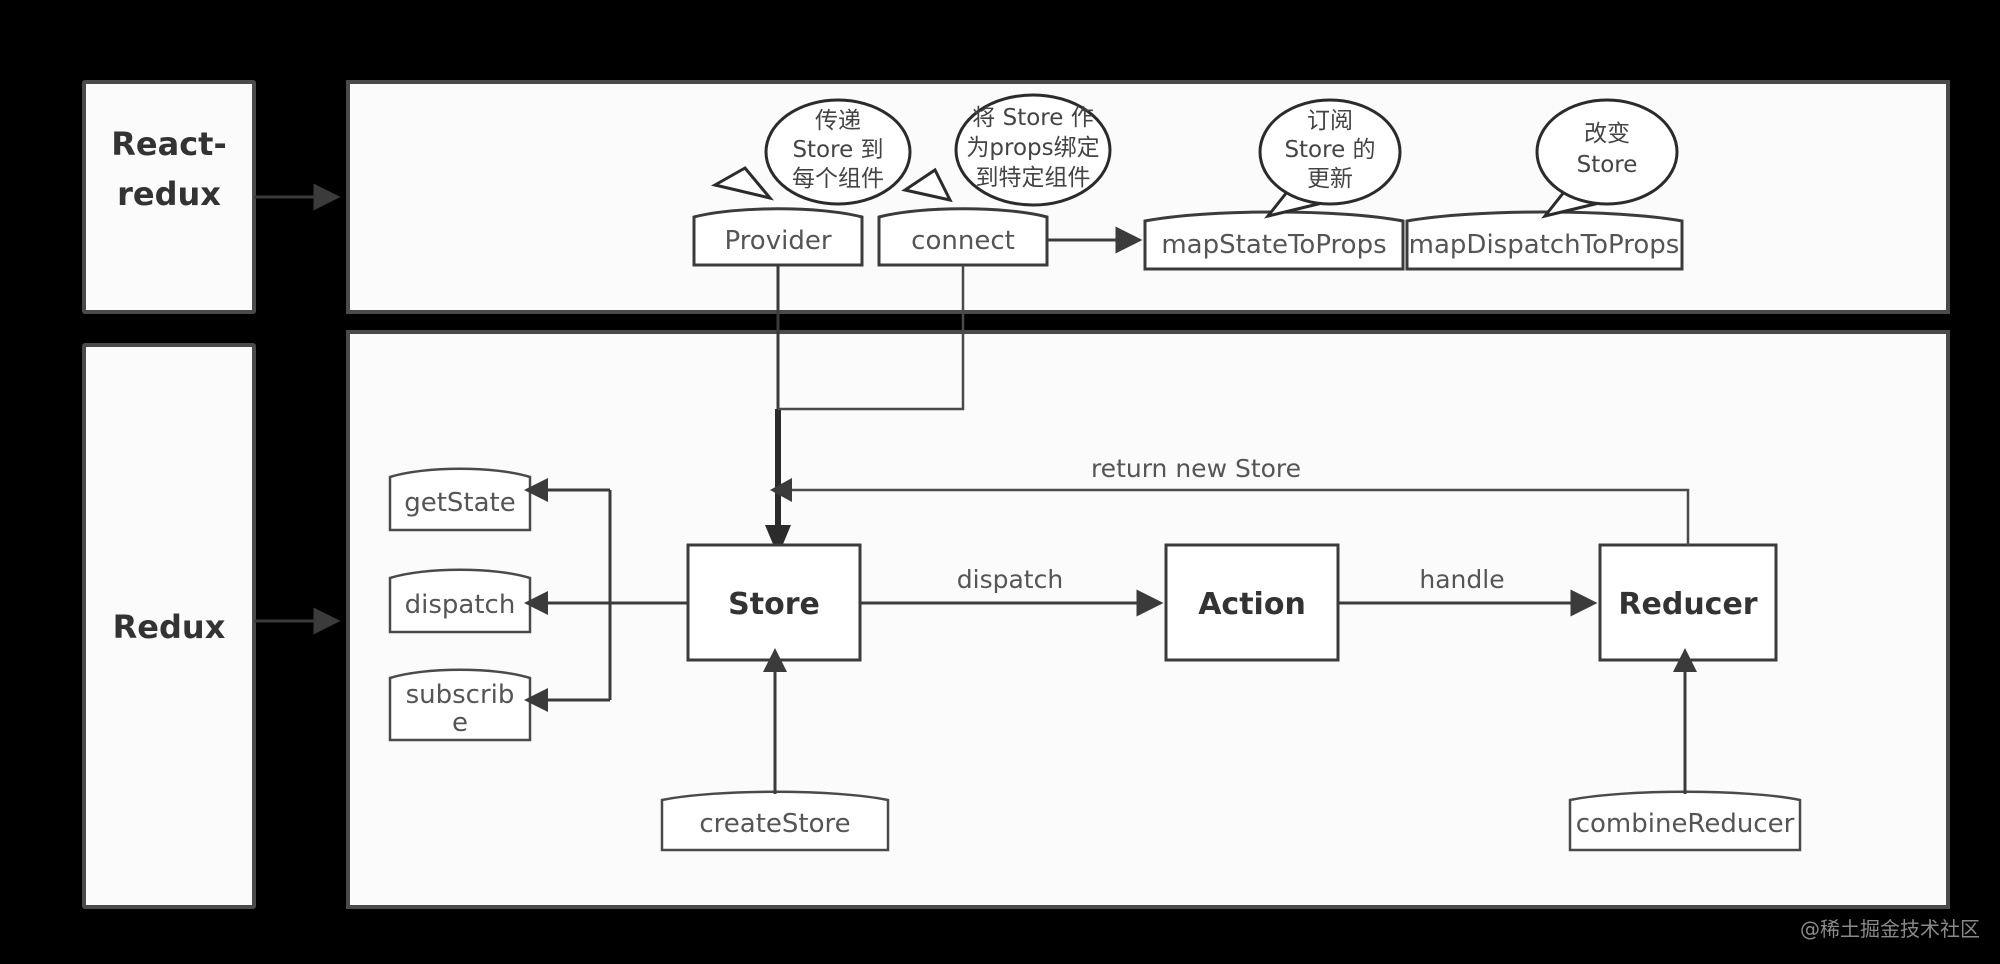 Image resolution: width=2000 pixels, height=964 pixels. I want to click on section-label-react-redux-line2: redux, so click(169, 194).